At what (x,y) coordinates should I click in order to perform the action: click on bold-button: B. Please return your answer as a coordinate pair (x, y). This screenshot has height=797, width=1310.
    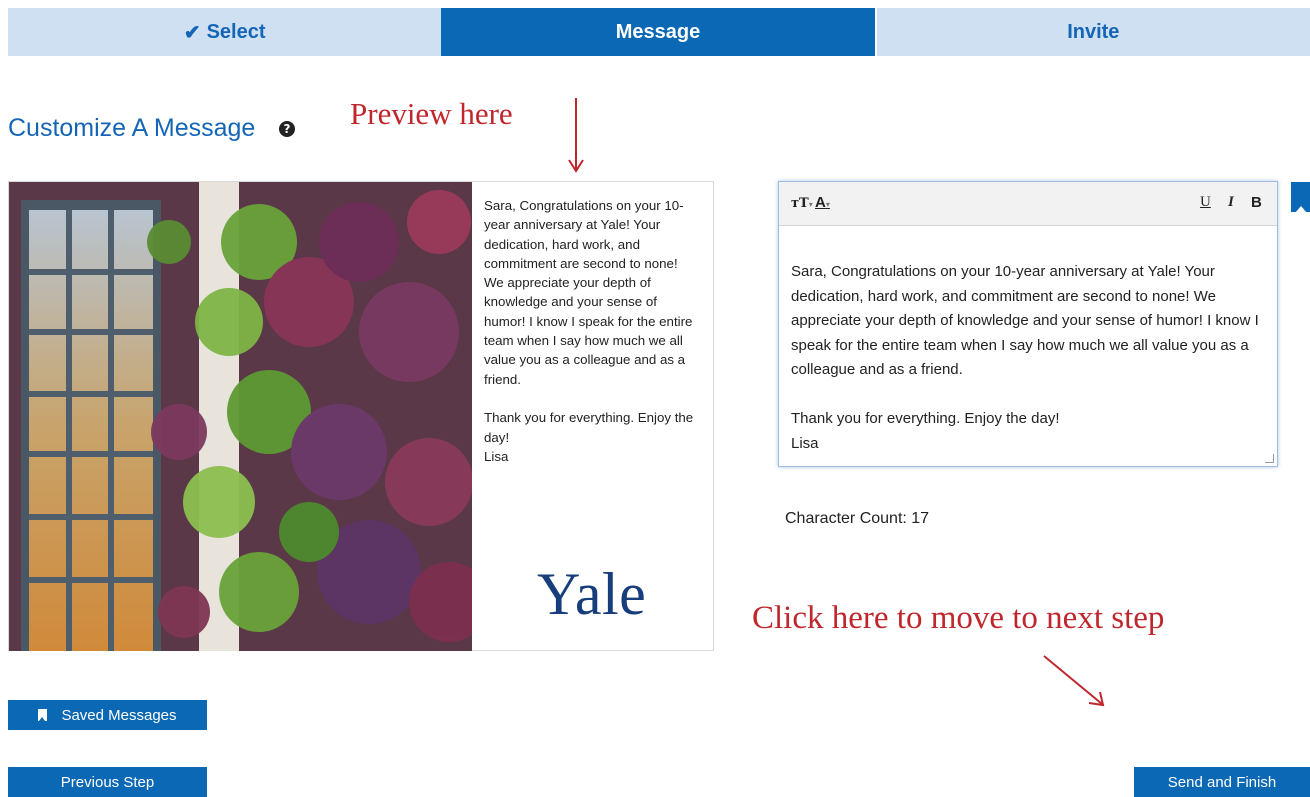
    Looking at the image, I should click on (1256, 202).